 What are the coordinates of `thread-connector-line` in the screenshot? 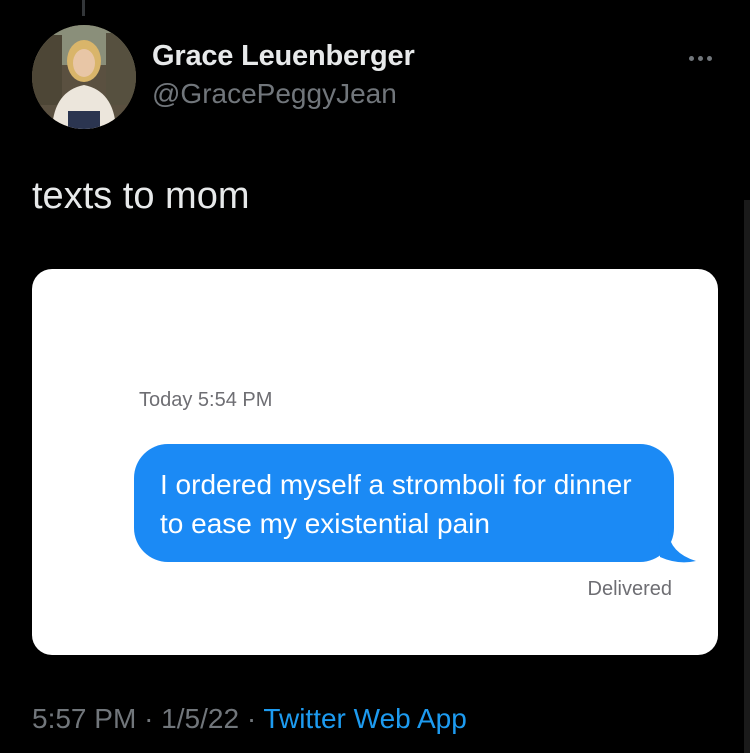 It's located at (83, 8).